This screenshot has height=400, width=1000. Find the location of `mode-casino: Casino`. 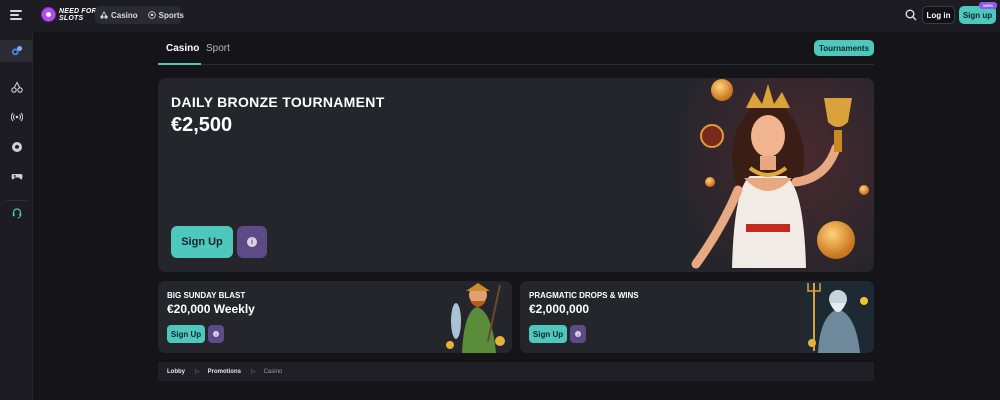

mode-casino: Casino is located at coordinates (119, 15).